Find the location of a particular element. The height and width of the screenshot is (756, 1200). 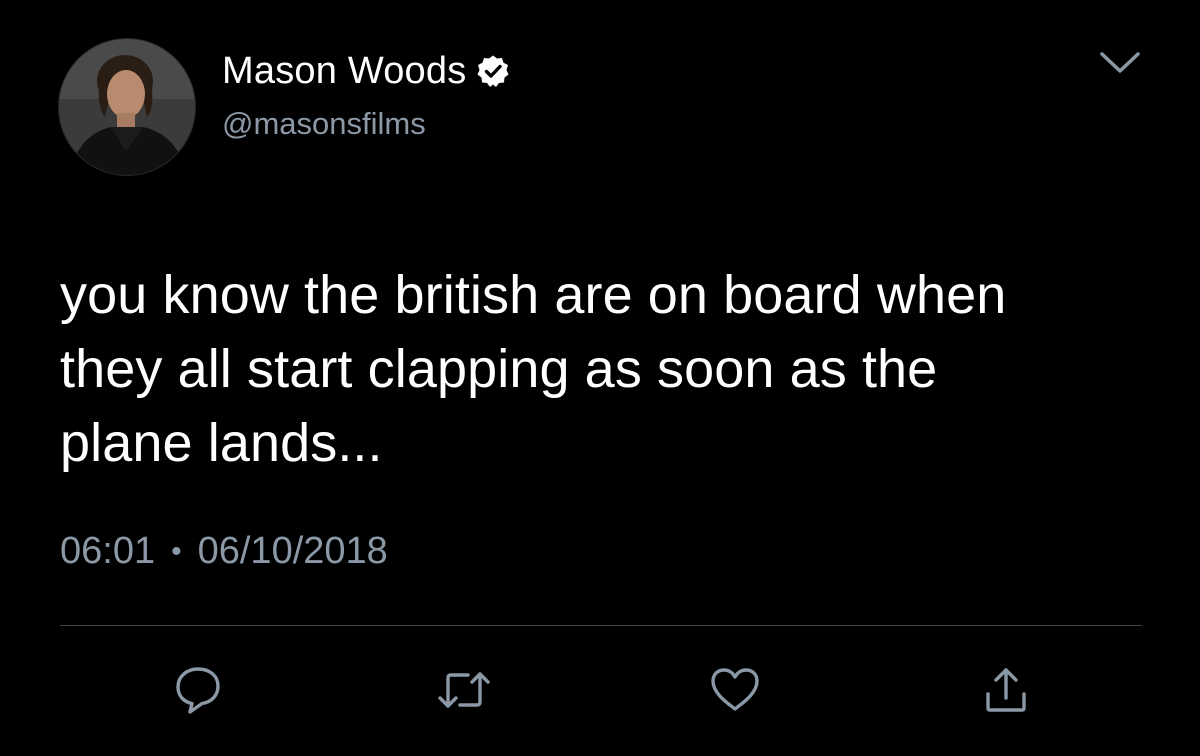

display-name: Mason Woods is located at coordinates (344, 71).